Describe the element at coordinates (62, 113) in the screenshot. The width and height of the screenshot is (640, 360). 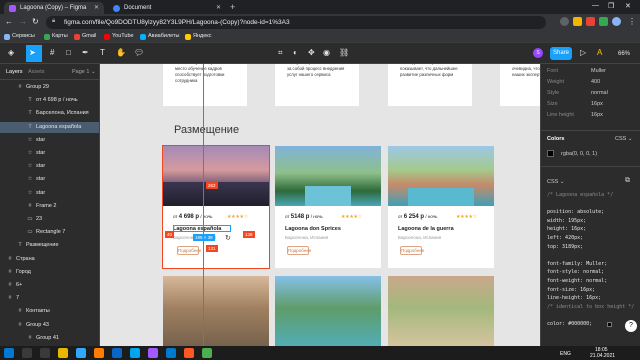
I see `layer-name: Барселона, Испания` at that location.